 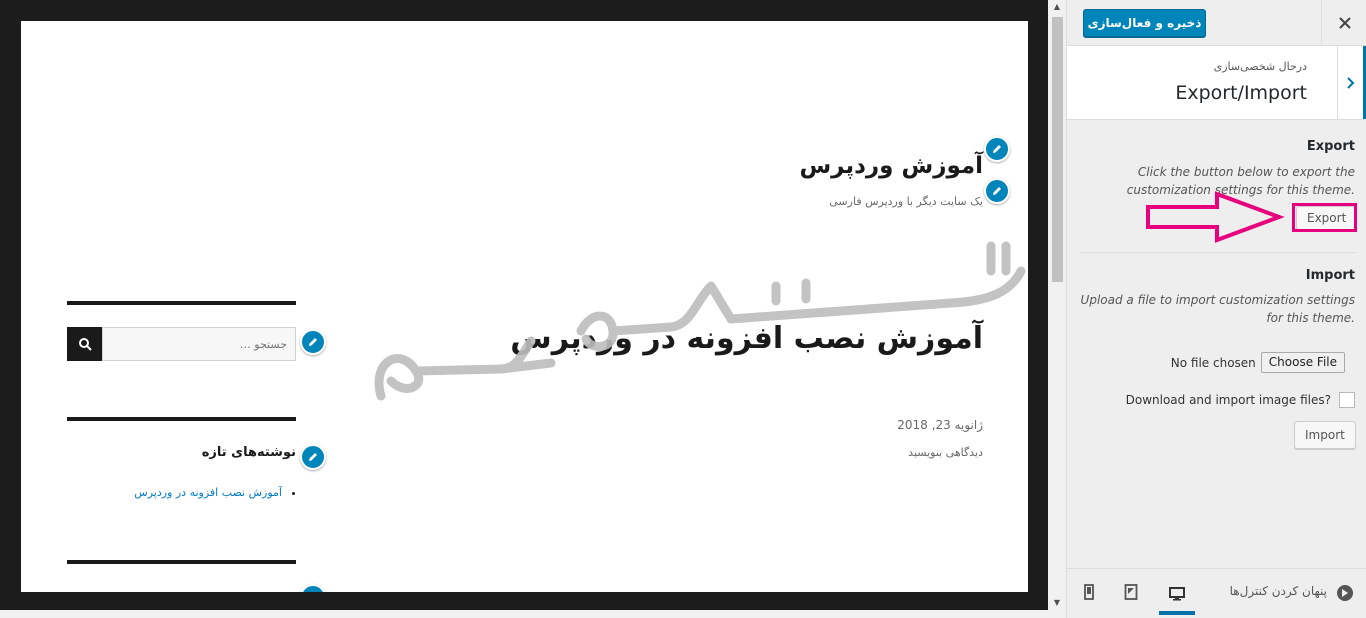 I want to click on search-icon, so click(x=85, y=344).